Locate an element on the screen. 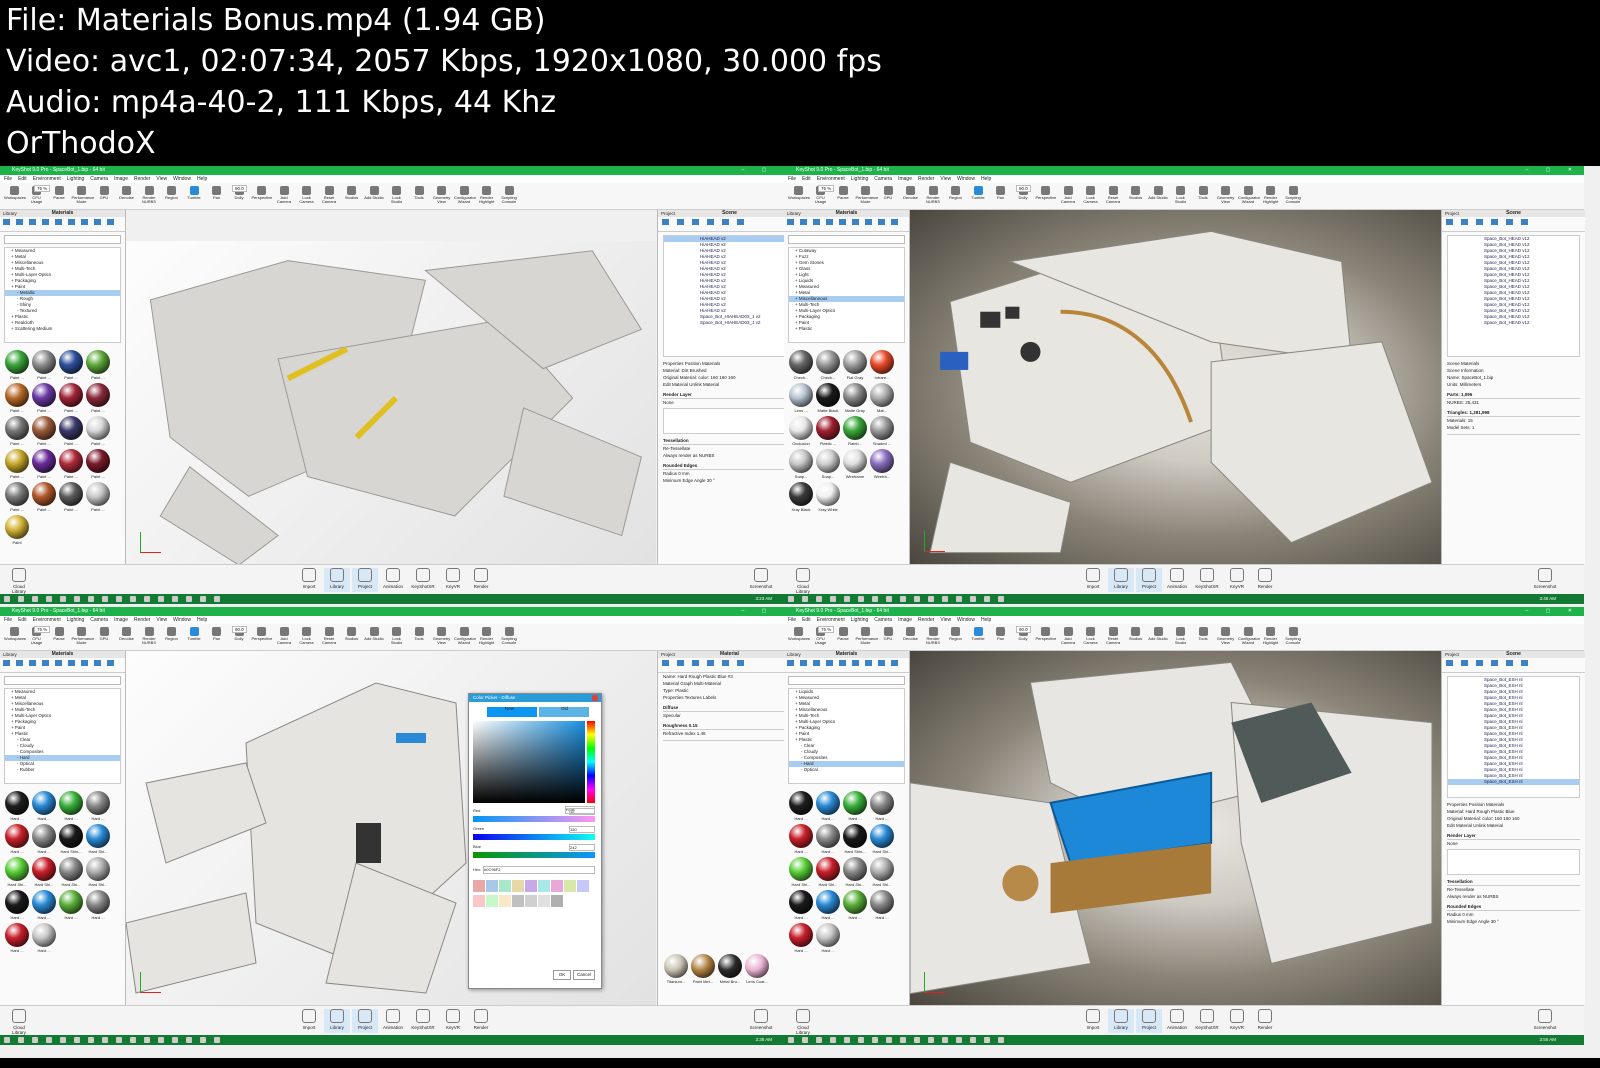 The height and width of the screenshot is (1068, 1600). zoom-field: 75 % is located at coordinates (826, 629).